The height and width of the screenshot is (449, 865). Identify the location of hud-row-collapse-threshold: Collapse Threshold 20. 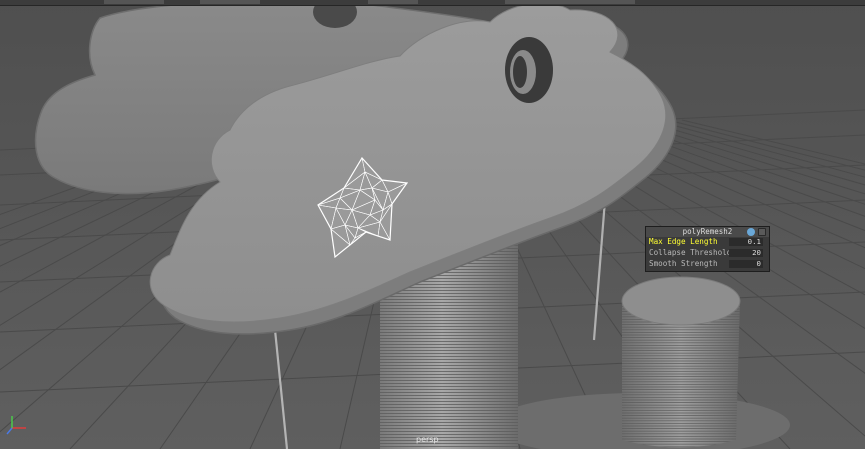
(707, 253).